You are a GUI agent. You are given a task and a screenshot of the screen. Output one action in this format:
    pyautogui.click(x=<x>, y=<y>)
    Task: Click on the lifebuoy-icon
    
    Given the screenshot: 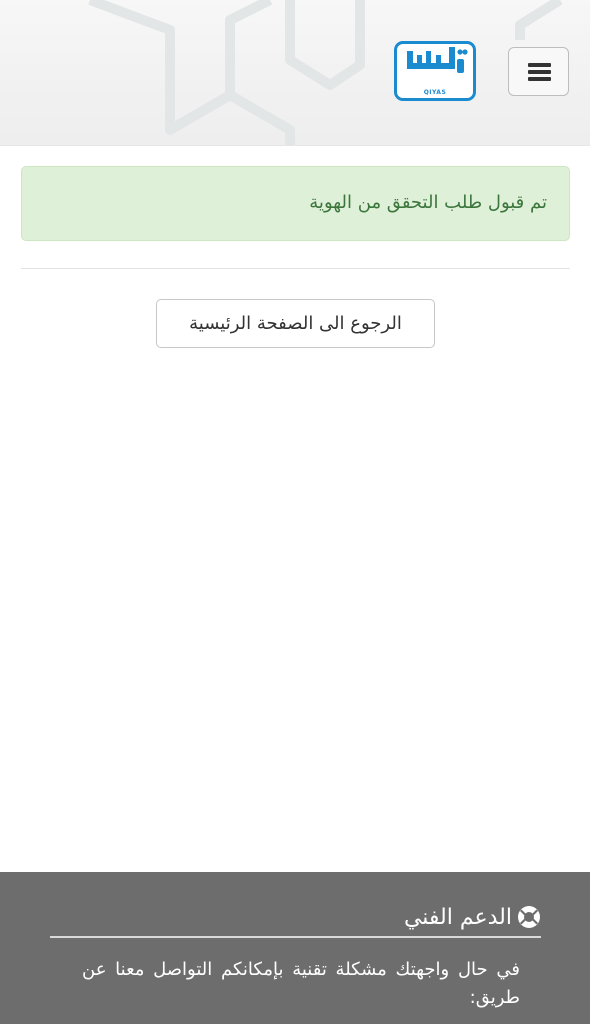 What is the action you would take?
    pyautogui.click(x=529, y=917)
    